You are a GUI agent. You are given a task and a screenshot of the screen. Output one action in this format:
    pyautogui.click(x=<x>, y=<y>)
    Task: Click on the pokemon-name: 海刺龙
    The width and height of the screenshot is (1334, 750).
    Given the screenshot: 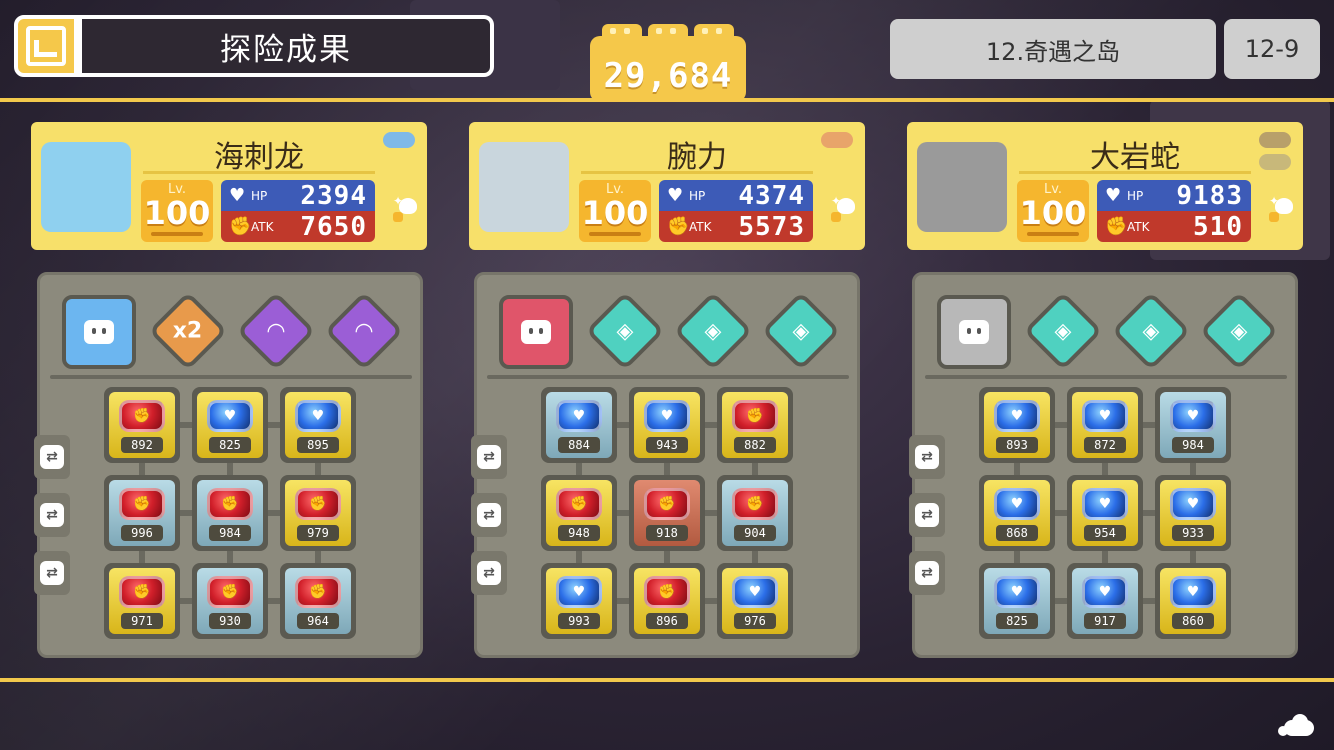 What is the action you would take?
    pyautogui.click(x=259, y=153)
    